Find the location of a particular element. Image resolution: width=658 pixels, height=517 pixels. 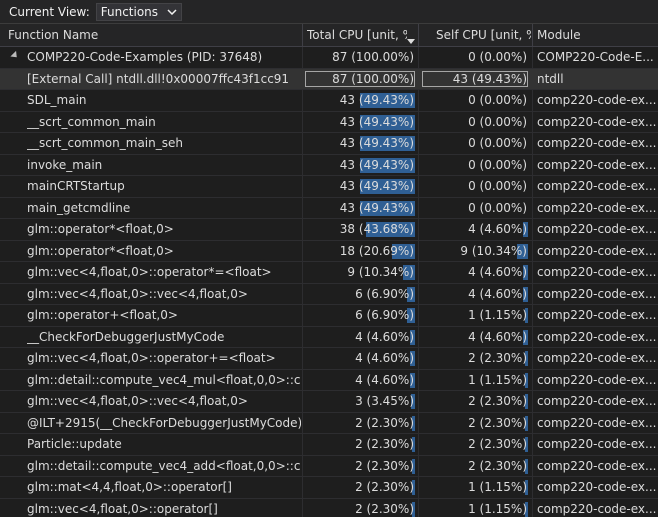

function-name-cell: __scrt_common_main_seh is located at coordinates (105, 143).